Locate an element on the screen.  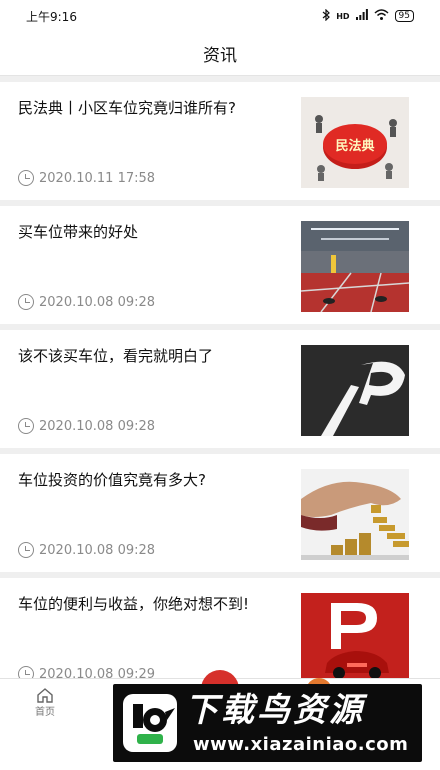
article-title: 车位的便利与收益，你绝对想不到! is located at coordinates (134, 604).